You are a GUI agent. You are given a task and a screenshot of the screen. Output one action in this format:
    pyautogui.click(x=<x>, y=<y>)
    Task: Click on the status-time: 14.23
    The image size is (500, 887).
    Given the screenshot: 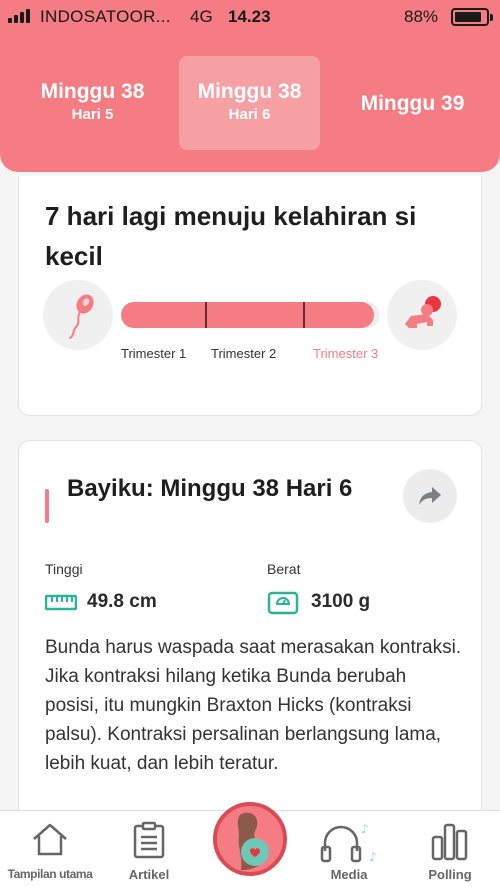 What is the action you would take?
    pyautogui.click(x=249, y=16)
    